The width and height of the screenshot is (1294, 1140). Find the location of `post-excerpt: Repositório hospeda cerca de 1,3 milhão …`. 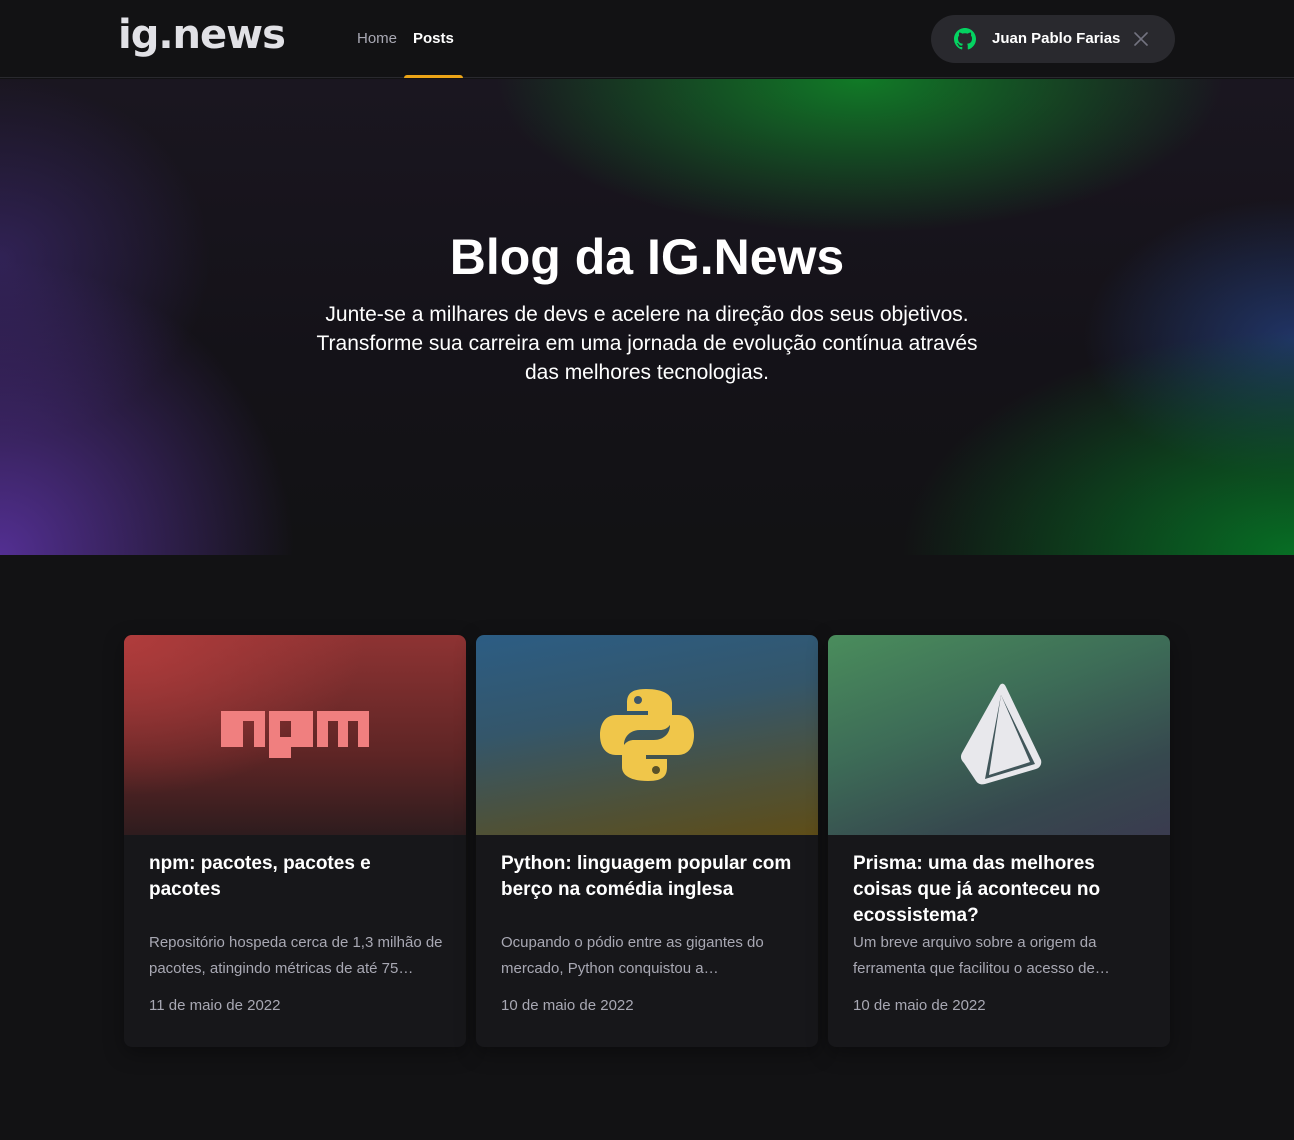

post-excerpt: Repositório hospeda cerca de 1,3 milhão … is located at coordinates (296, 955).